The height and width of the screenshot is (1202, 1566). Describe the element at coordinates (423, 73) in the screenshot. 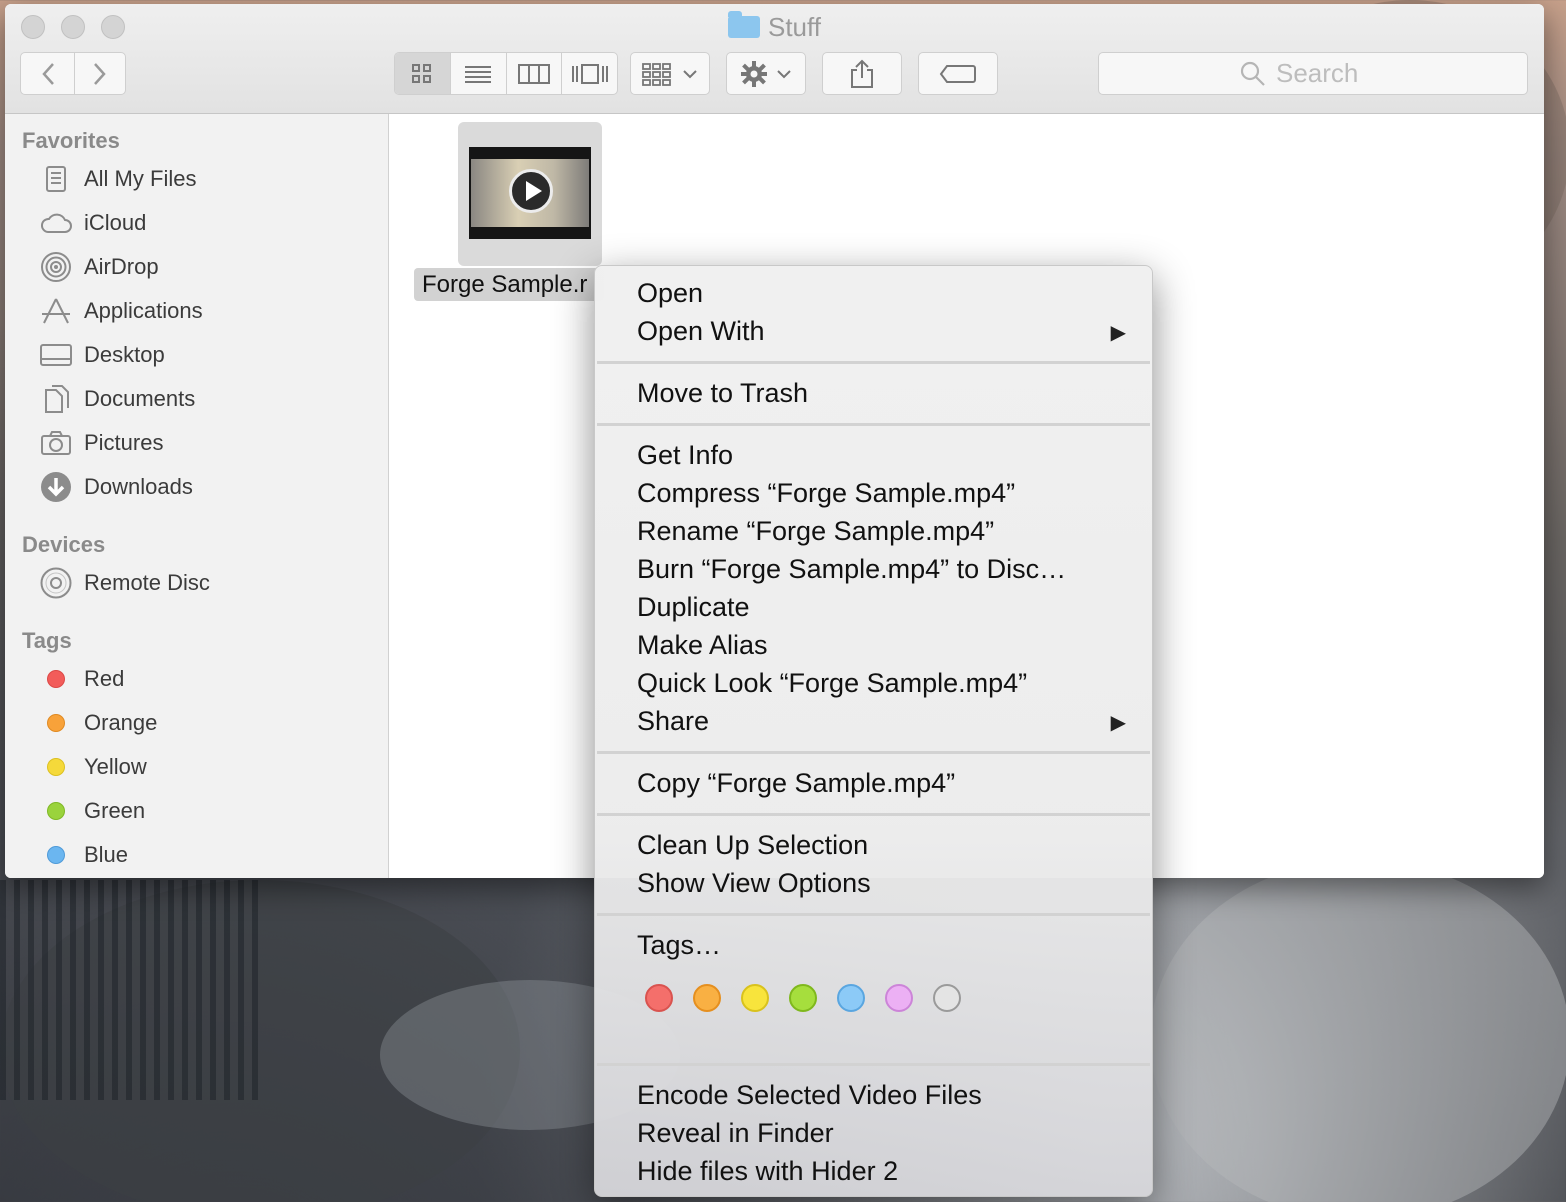

I see `icon-view-button` at that location.